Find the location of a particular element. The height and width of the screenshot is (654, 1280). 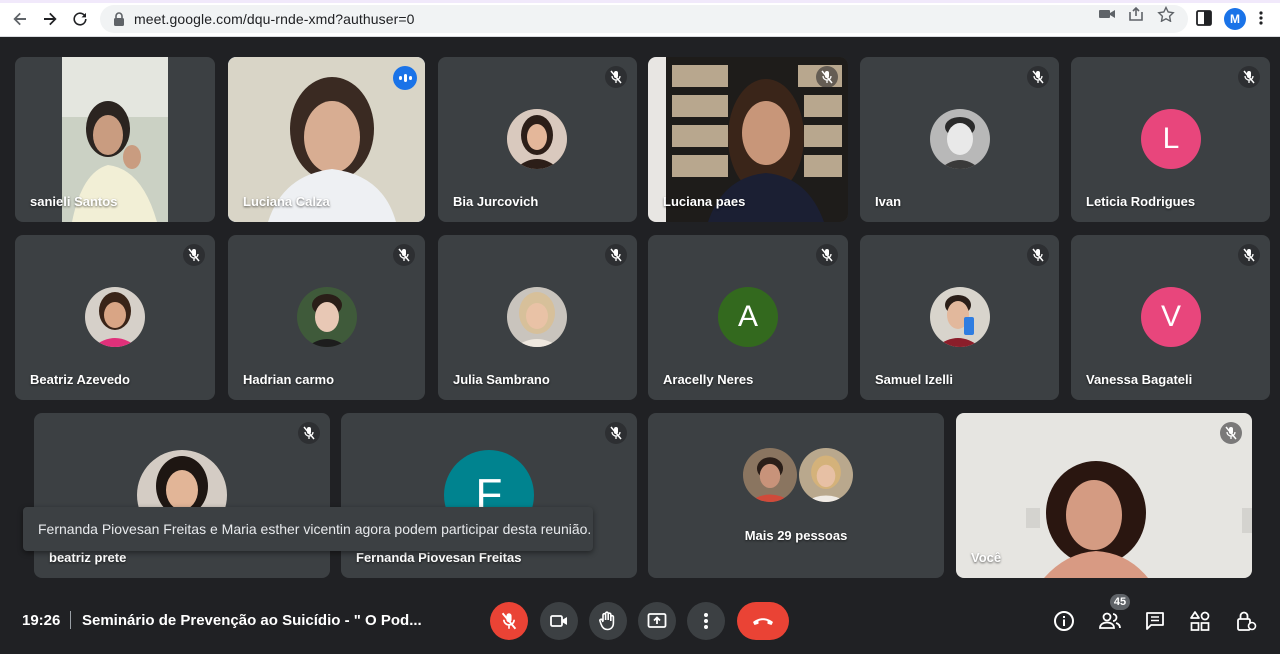

more-participants-label: Mais 29 pessoas is located at coordinates (796, 535).